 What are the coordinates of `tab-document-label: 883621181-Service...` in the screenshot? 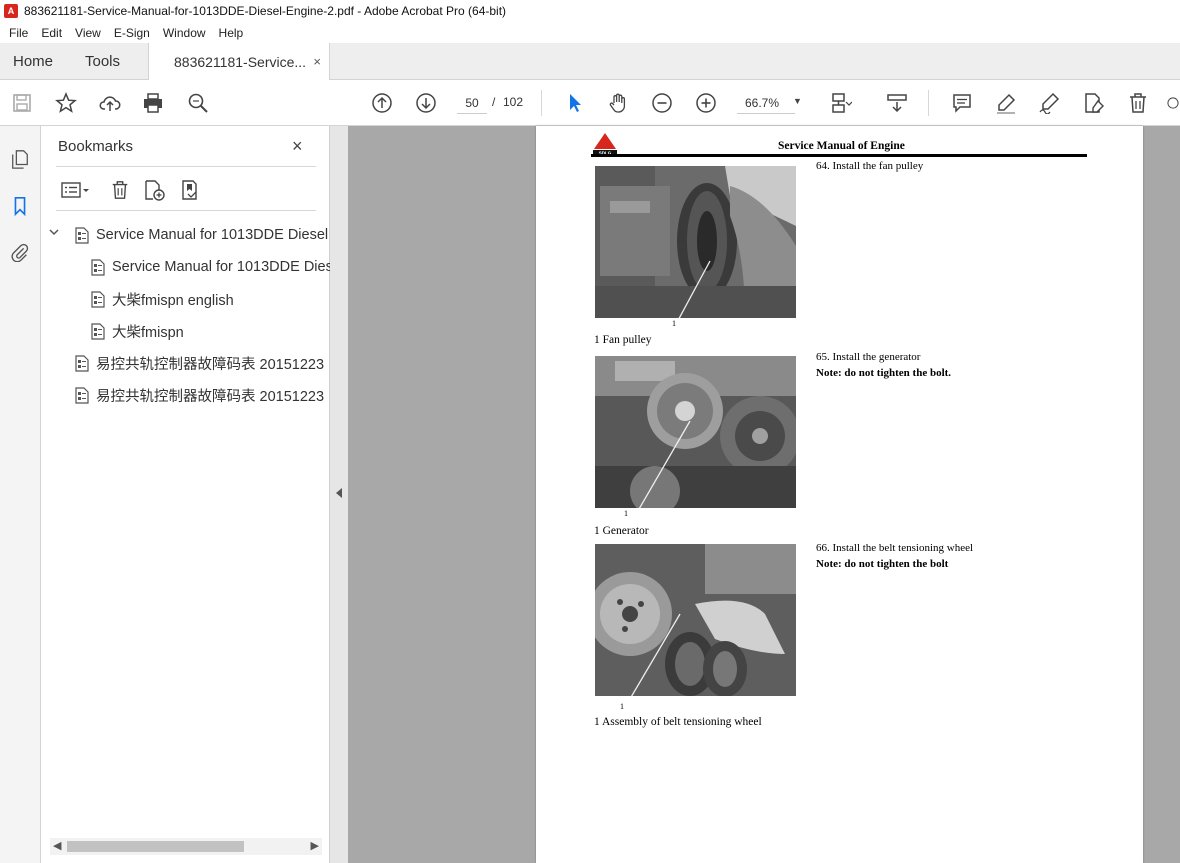 It's located at (240, 62).